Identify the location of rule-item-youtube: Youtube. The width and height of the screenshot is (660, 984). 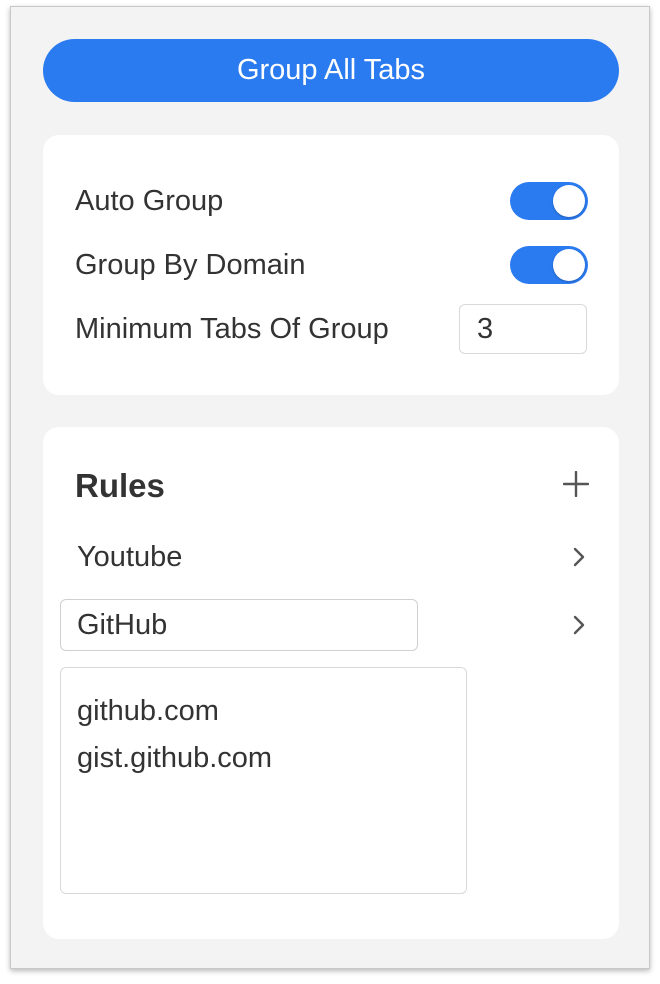
(323, 557).